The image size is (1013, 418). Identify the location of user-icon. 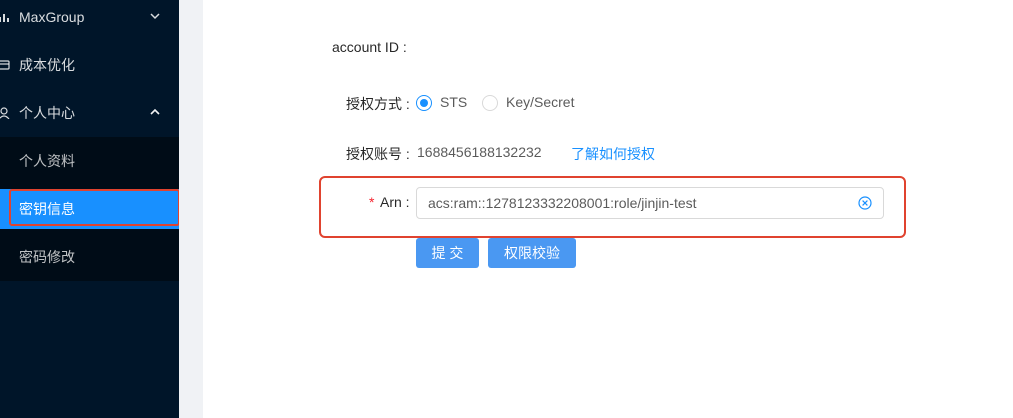
(5, 113).